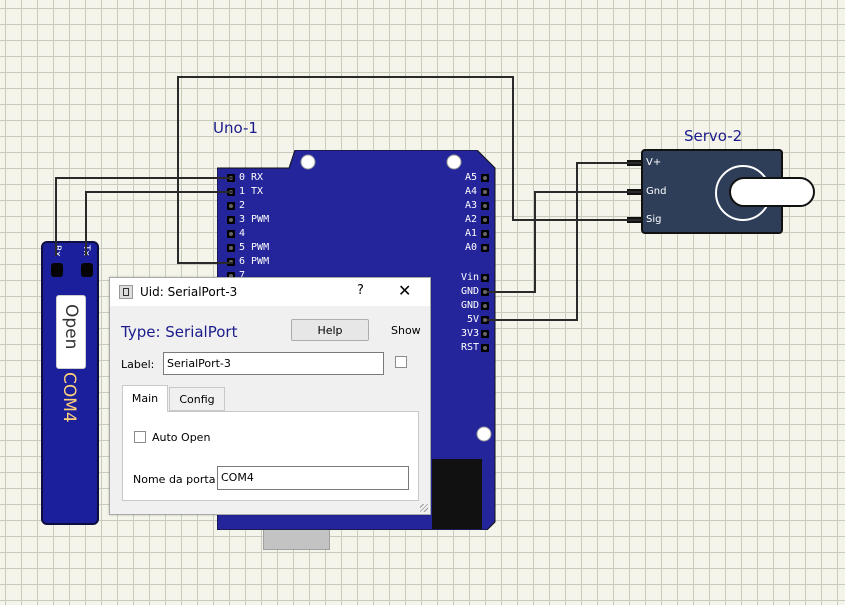  What do you see at coordinates (406, 330) in the screenshot?
I see `show-label: Show` at bounding box center [406, 330].